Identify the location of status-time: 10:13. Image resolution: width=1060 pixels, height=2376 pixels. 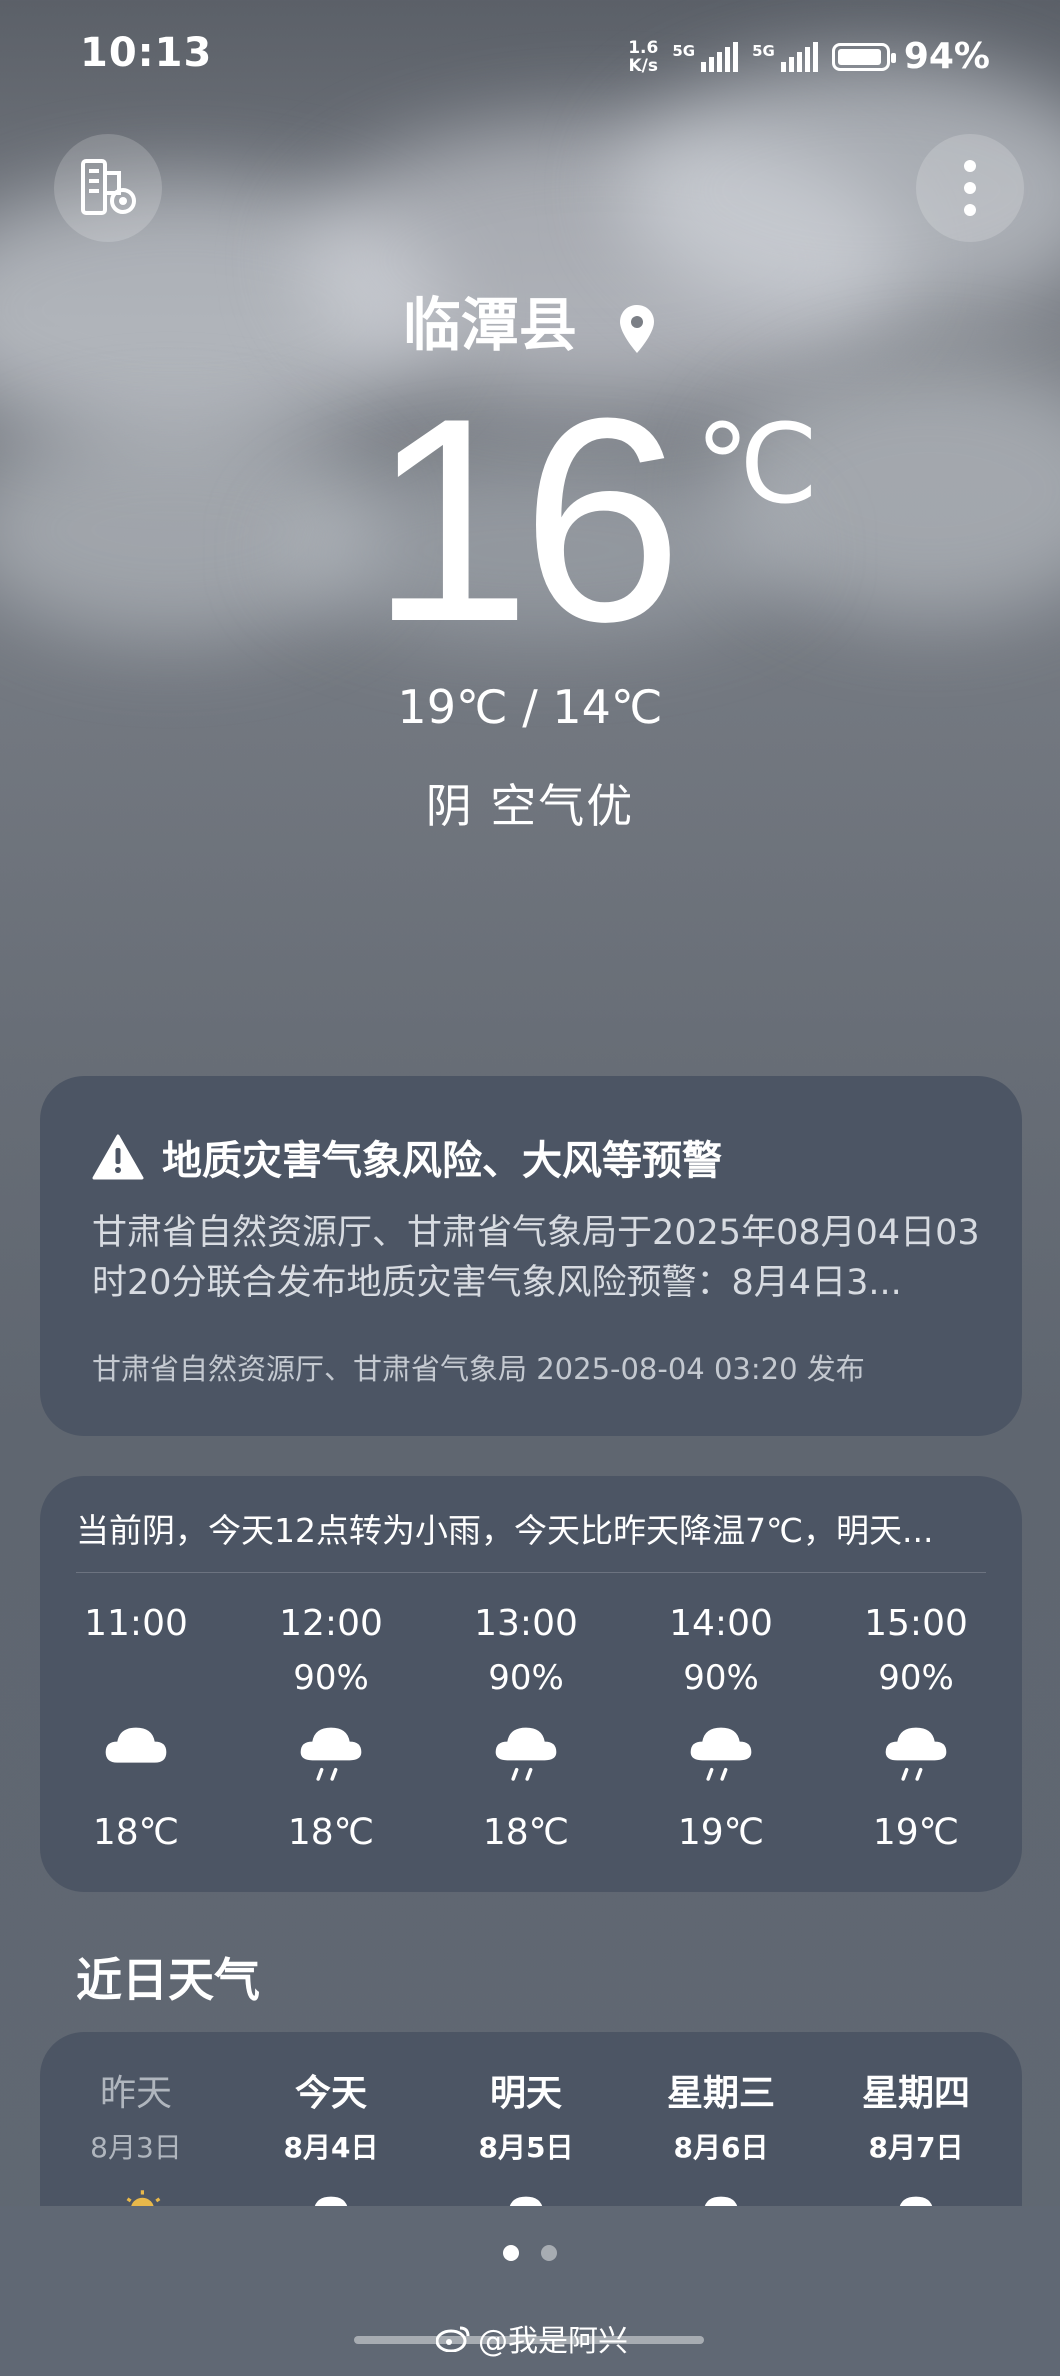
(146, 53).